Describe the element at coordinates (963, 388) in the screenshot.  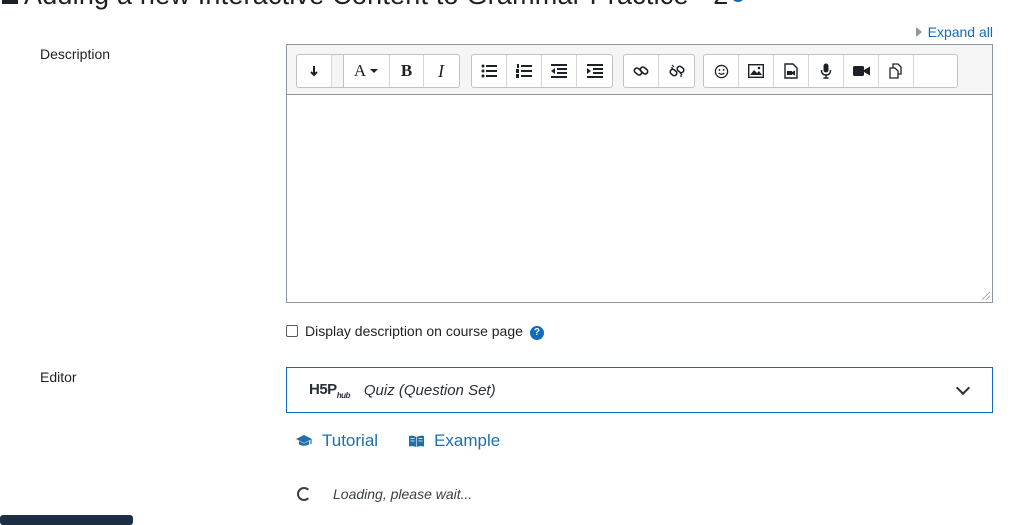
I see `chevron-down-icon` at that location.